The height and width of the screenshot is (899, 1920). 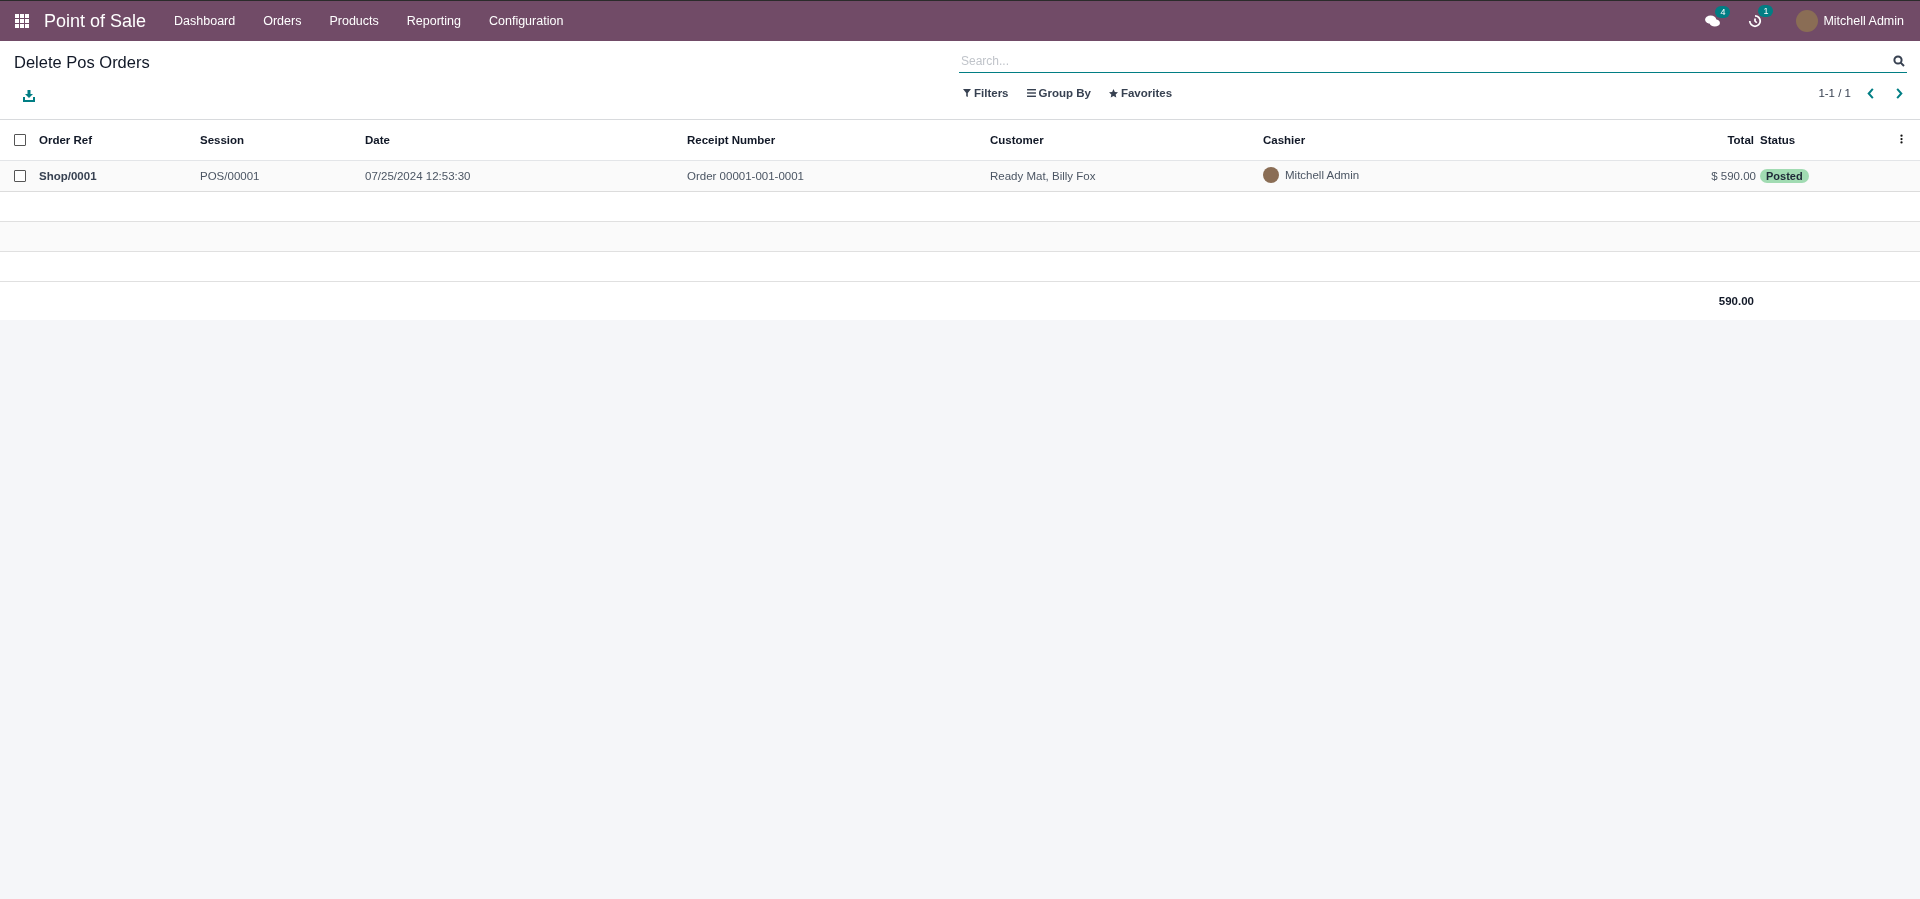 What do you see at coordinates (433, 21) in the screenshot?
I see `menu-item: Reporting` at bounding box center [433, 21].